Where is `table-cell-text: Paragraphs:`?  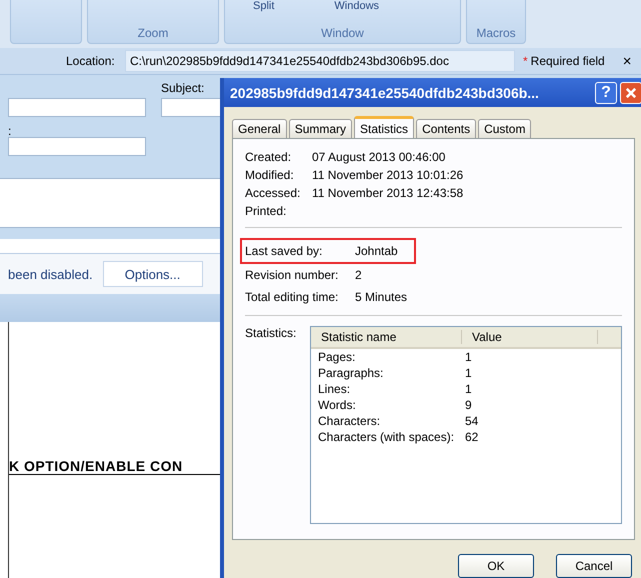
table-cell-text: Paragraphs: is located at coordinates (350, 373).